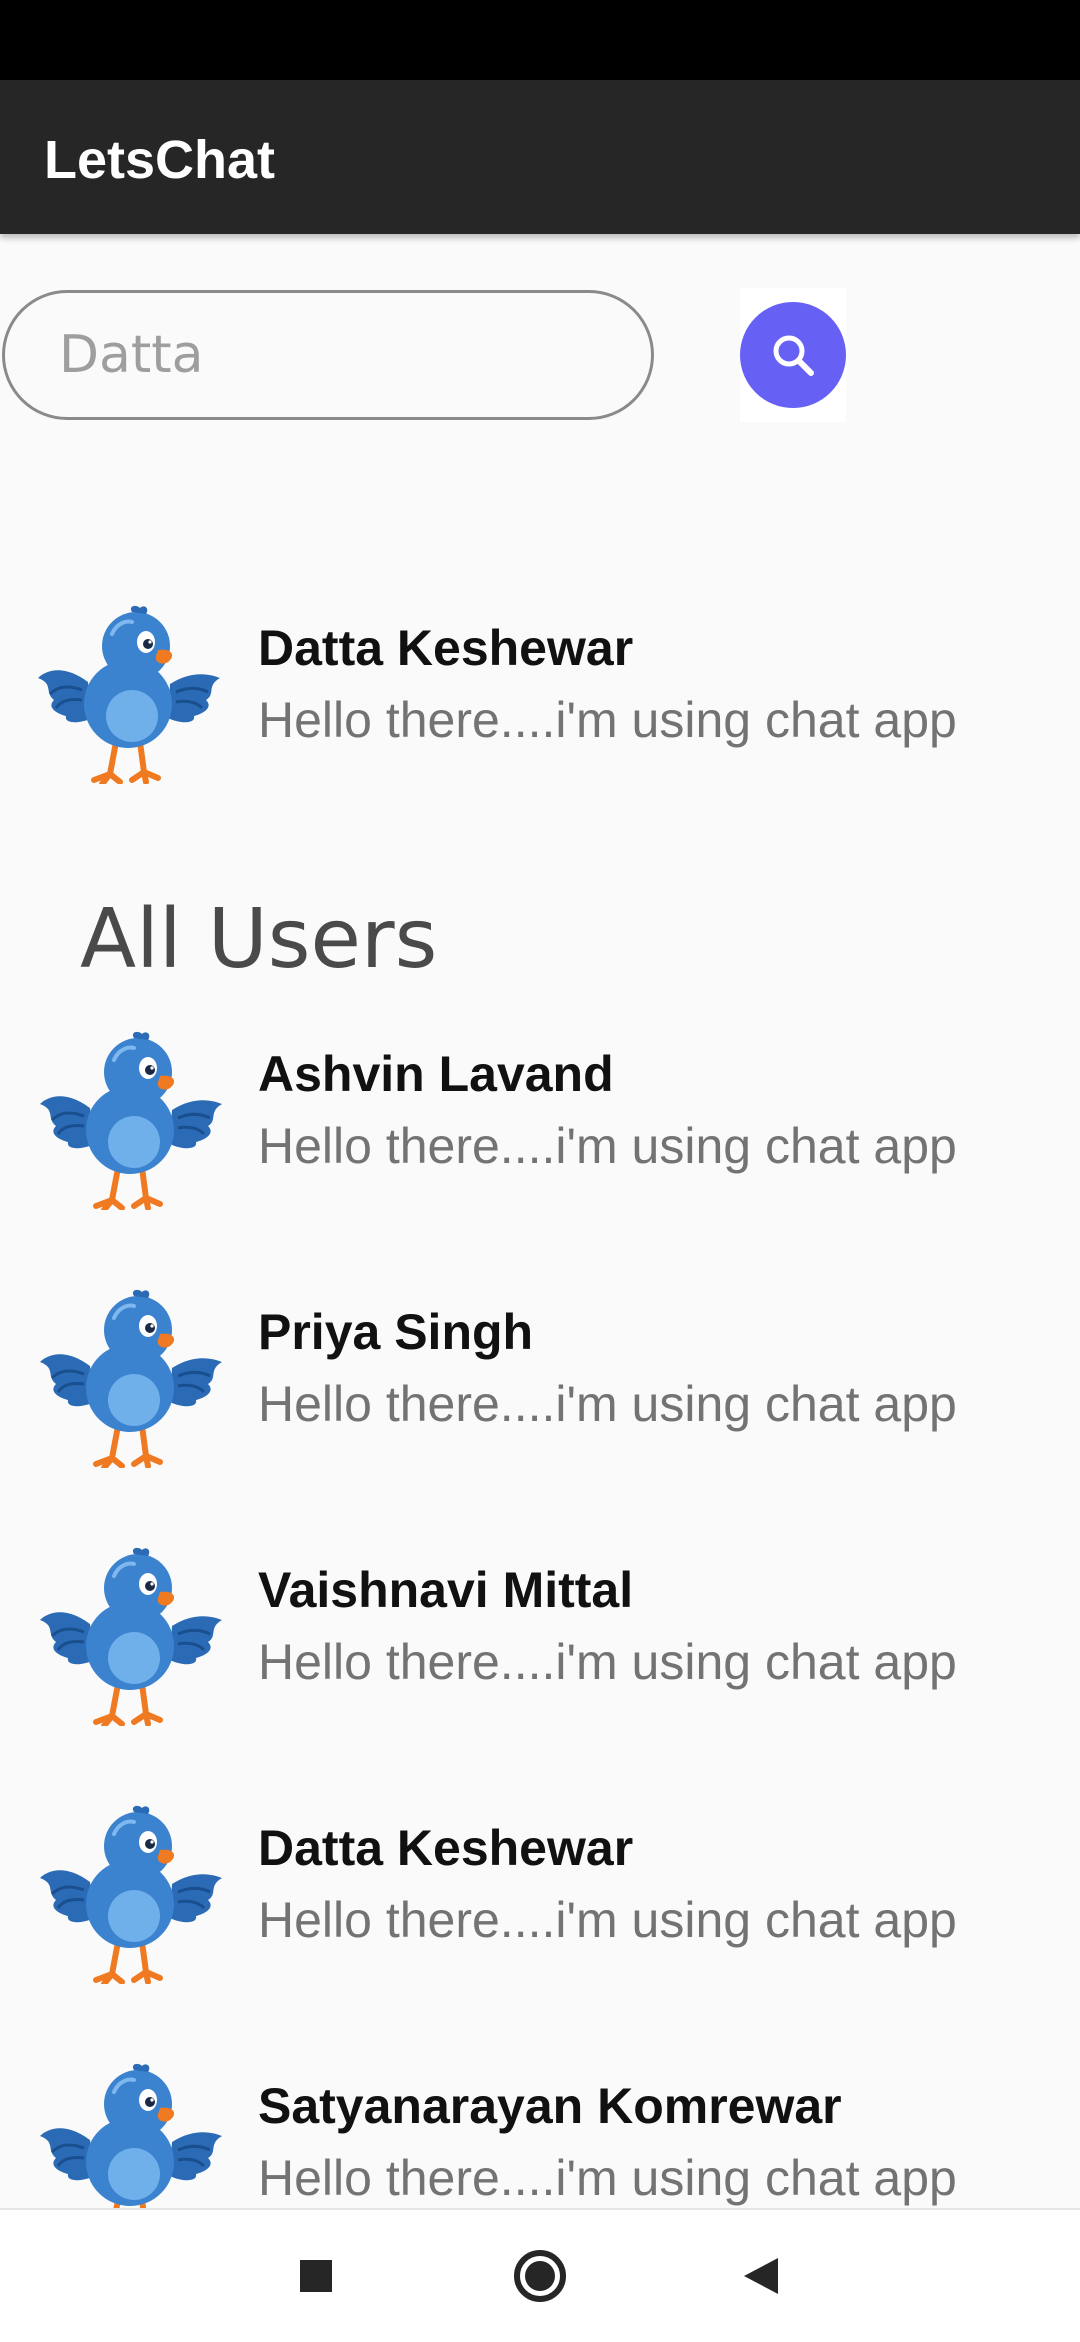 The width and height of the screenshot is (1080, 2342). I want to click on triangle-back-icon, so click(761, 2276).